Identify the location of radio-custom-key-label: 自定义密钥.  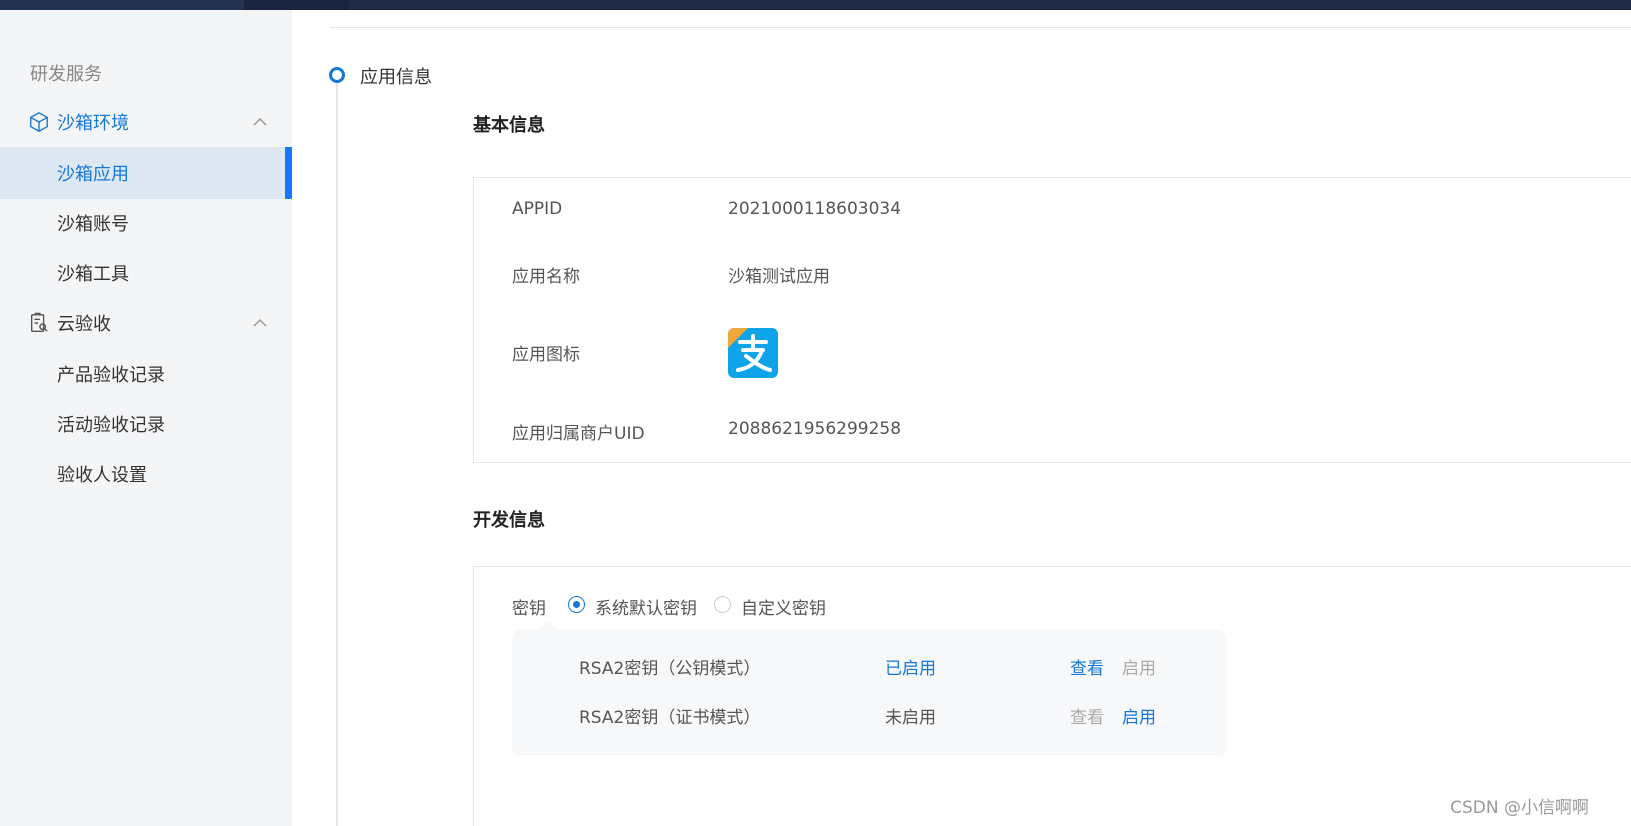
(783, 606).